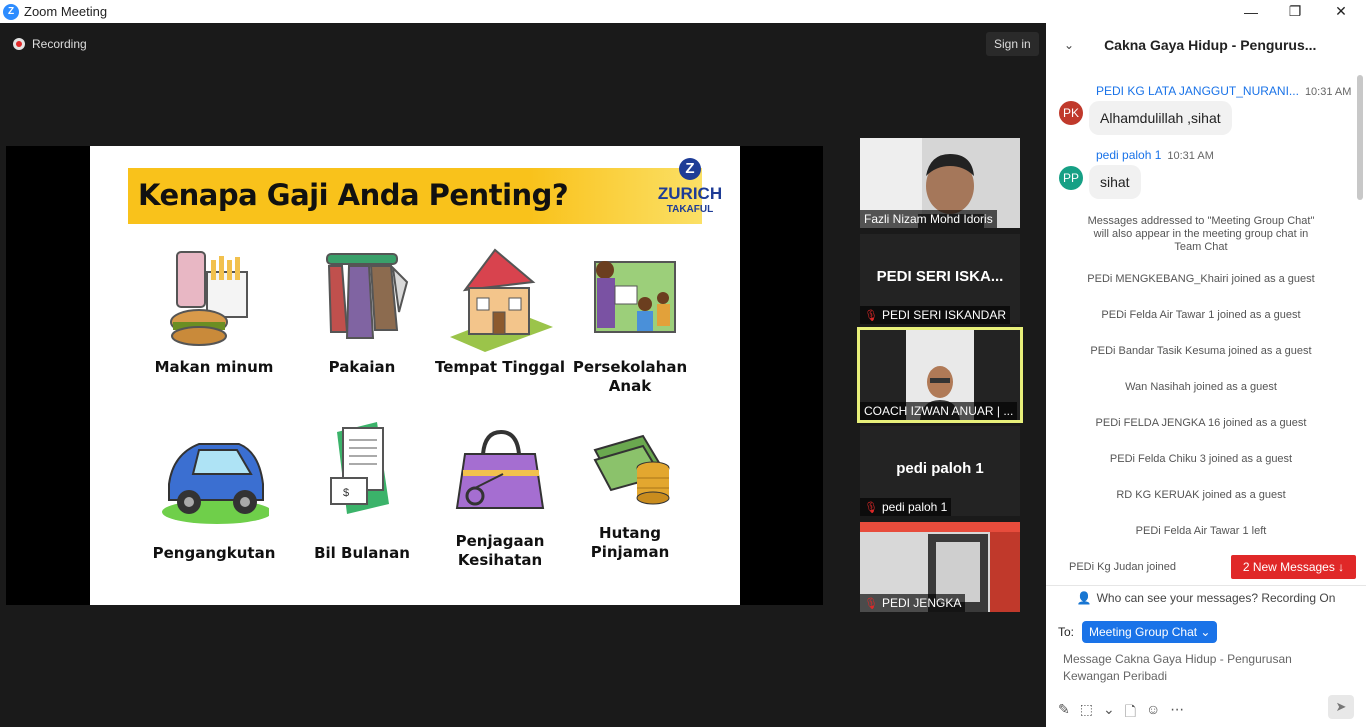 This screenshot has width=1366, height=727. I want to click on zurich-brand-name: ZURICH, so click(690, 193).